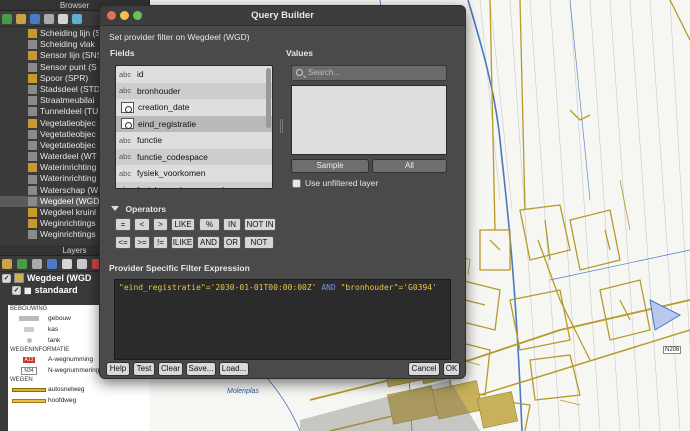 The image size is (690, 431). What do you see at coordinates (71, 55) in the screenshot?
I see `browser-tree-label: Sensor lijn (SNS` at bounding box center [71, 55].